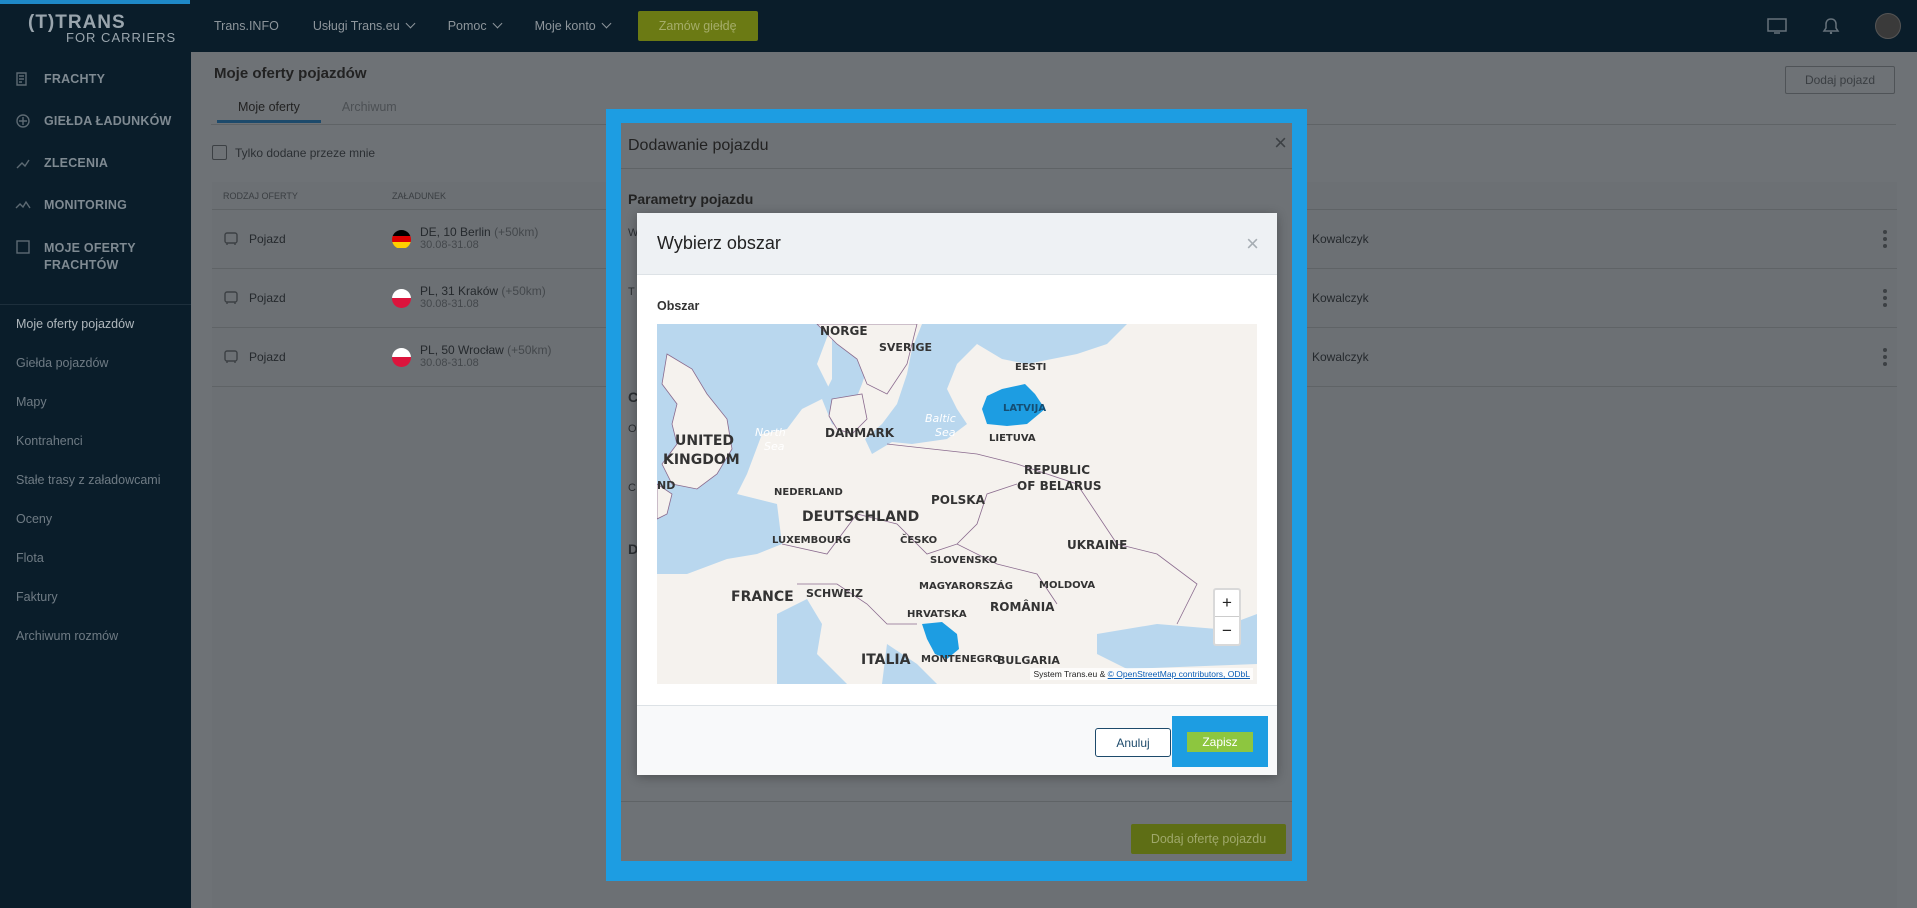 The height and width of the screenshot is (908, 1917). I want to click on zoom-in-button: +, so click(1227, 603).